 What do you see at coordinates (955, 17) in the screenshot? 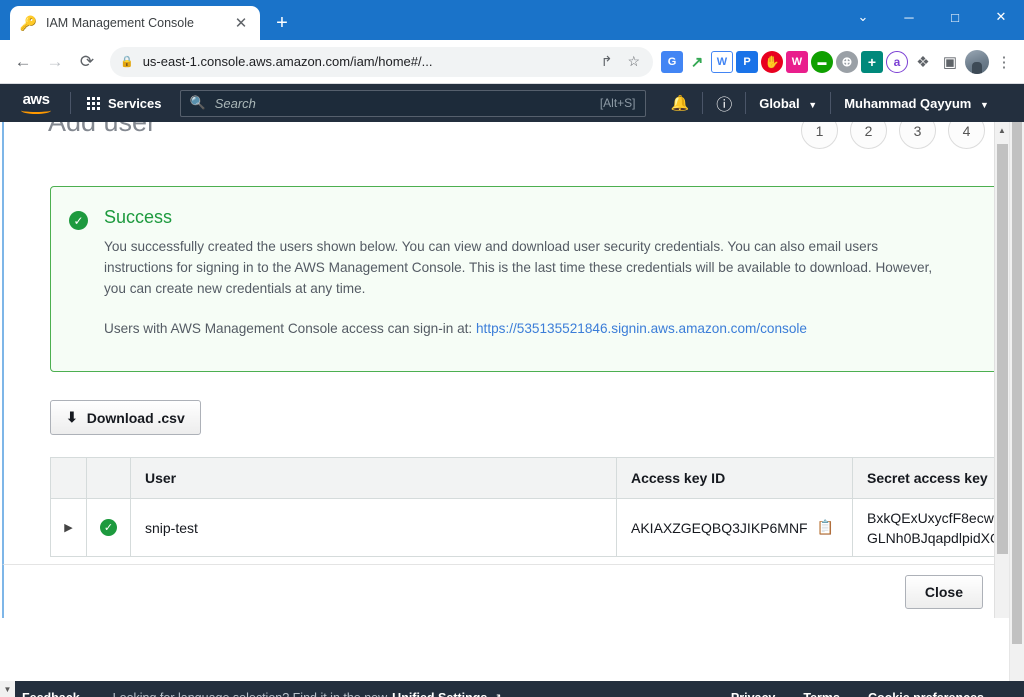
I see `window-maximize-button: □` at bounding box center [955, 17].